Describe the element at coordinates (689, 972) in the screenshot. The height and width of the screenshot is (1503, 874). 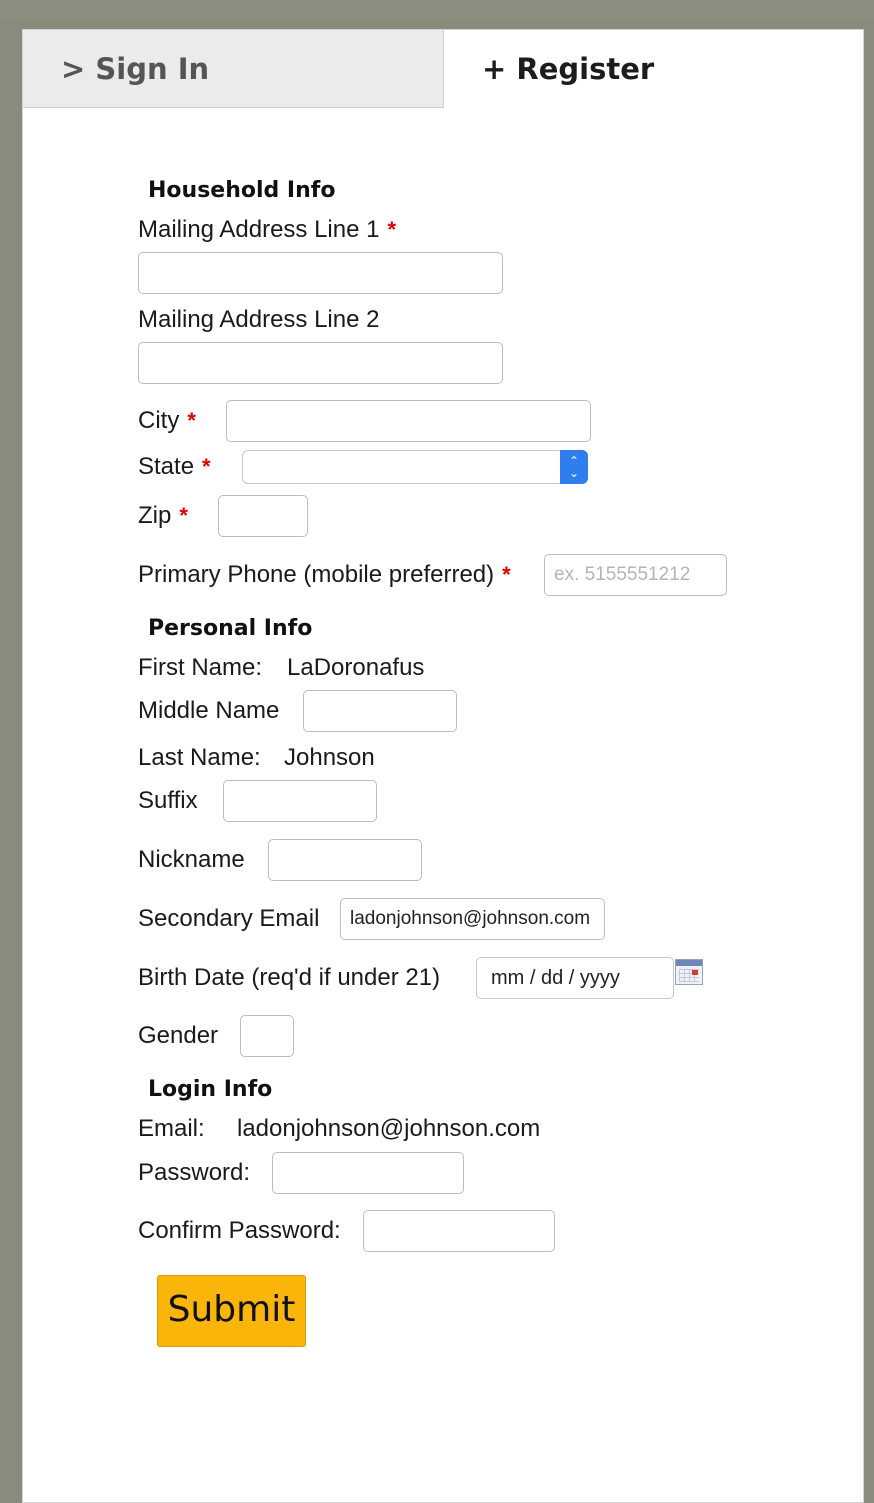
I see `calendar-icon` at that location.